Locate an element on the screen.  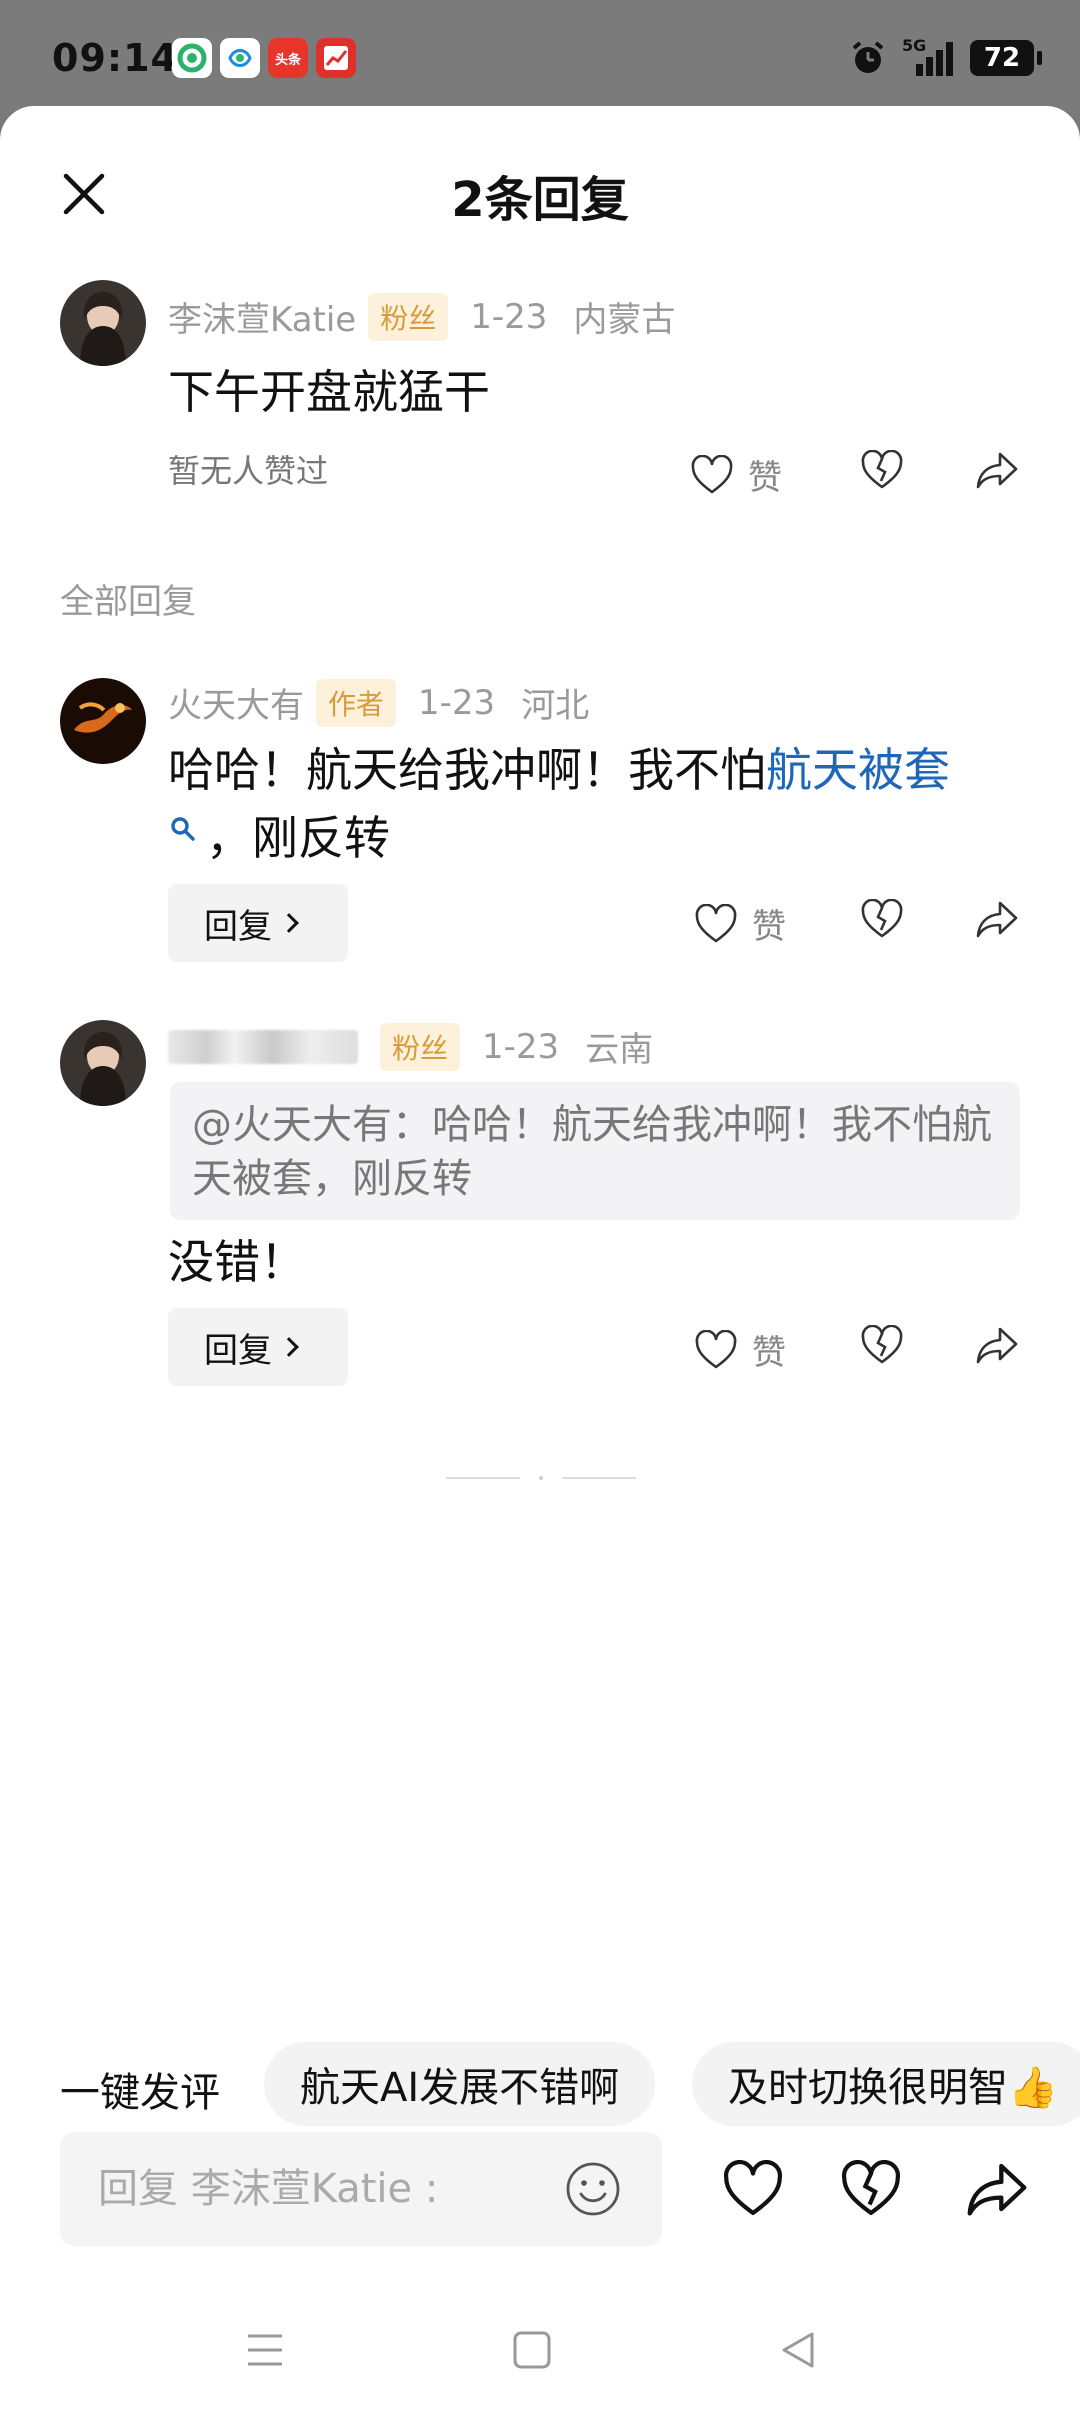
end-of-list-divider is located at coordinates (541, 1478).